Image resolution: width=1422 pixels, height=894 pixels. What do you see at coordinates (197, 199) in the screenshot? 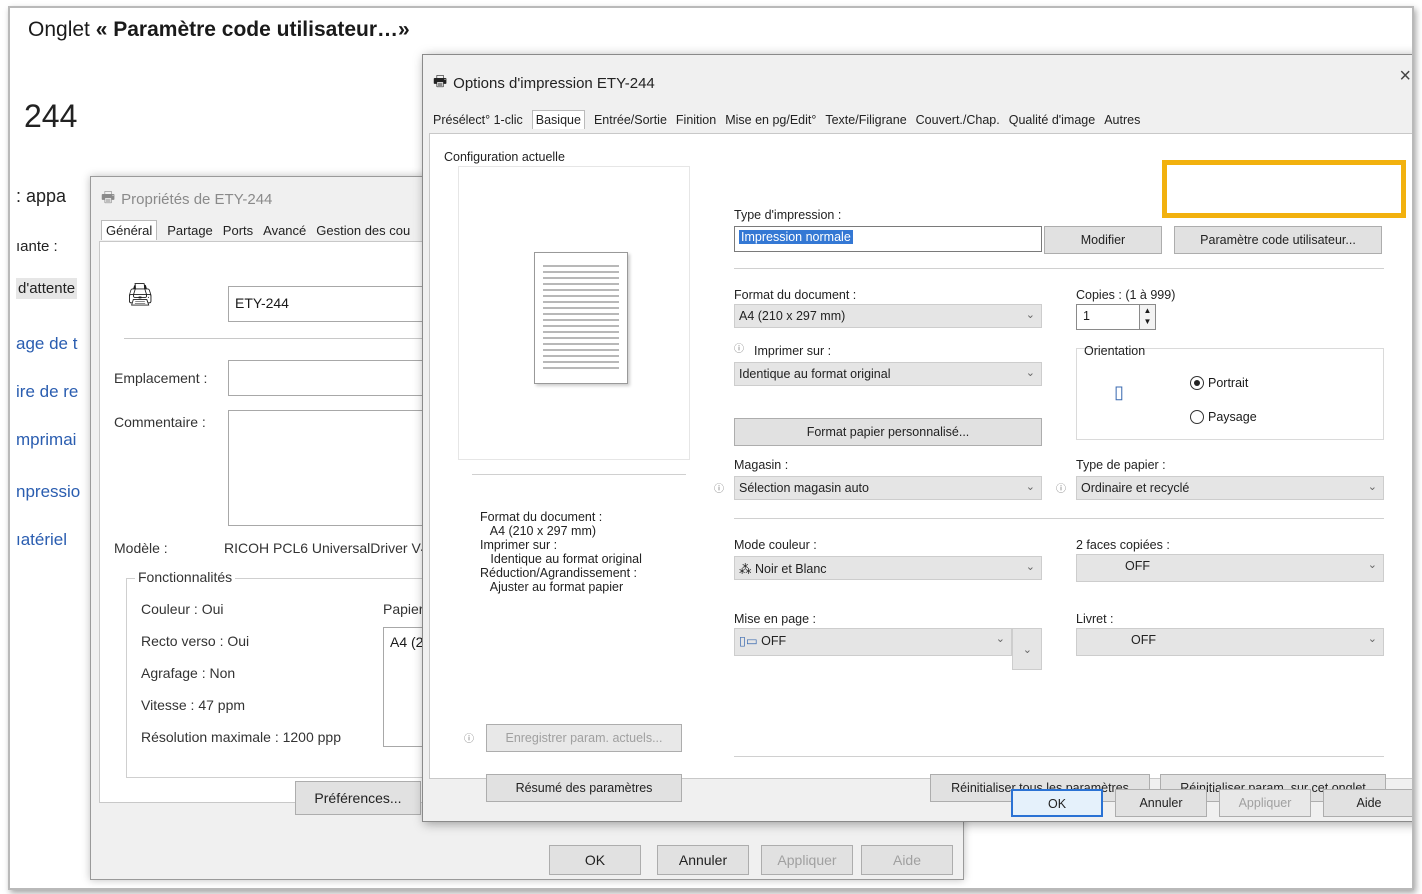
I see `properties-title-text: Propriétés de ETY-244` at bounding box center [197, 199].